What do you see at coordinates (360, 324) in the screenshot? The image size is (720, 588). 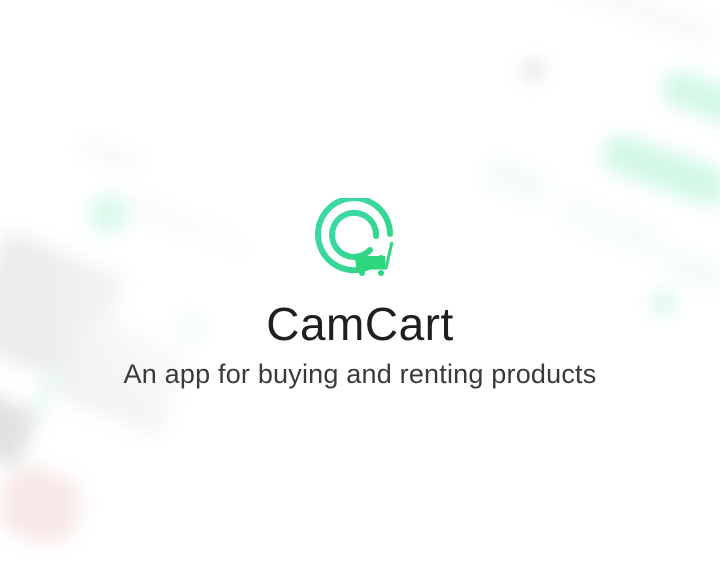 I see `app-name: CamCart` at bounding box center [360, 324].